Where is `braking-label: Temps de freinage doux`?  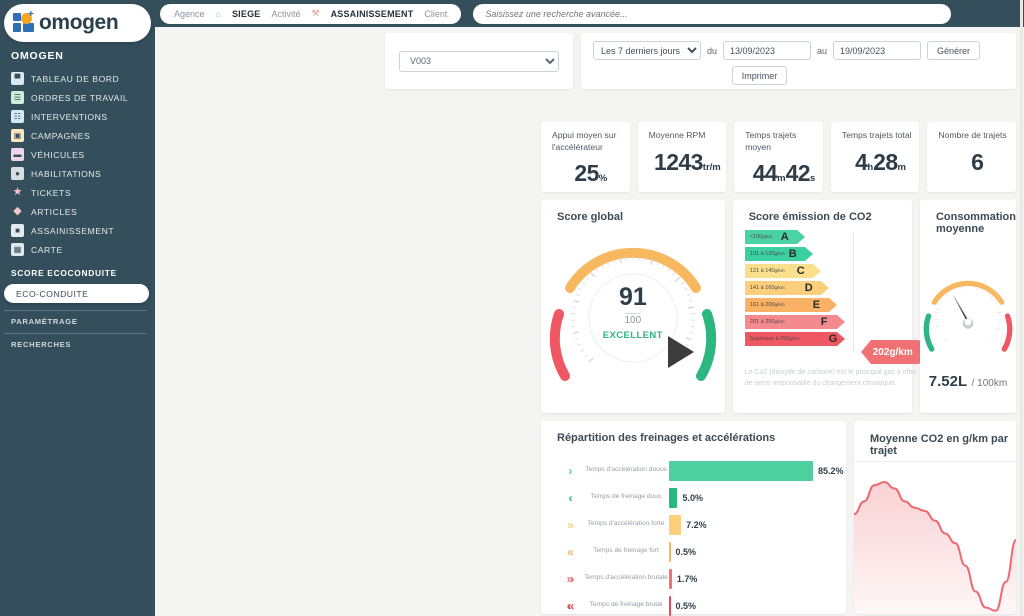 braking-label: Temps de freinage doux is located at coordinates (626, 497).